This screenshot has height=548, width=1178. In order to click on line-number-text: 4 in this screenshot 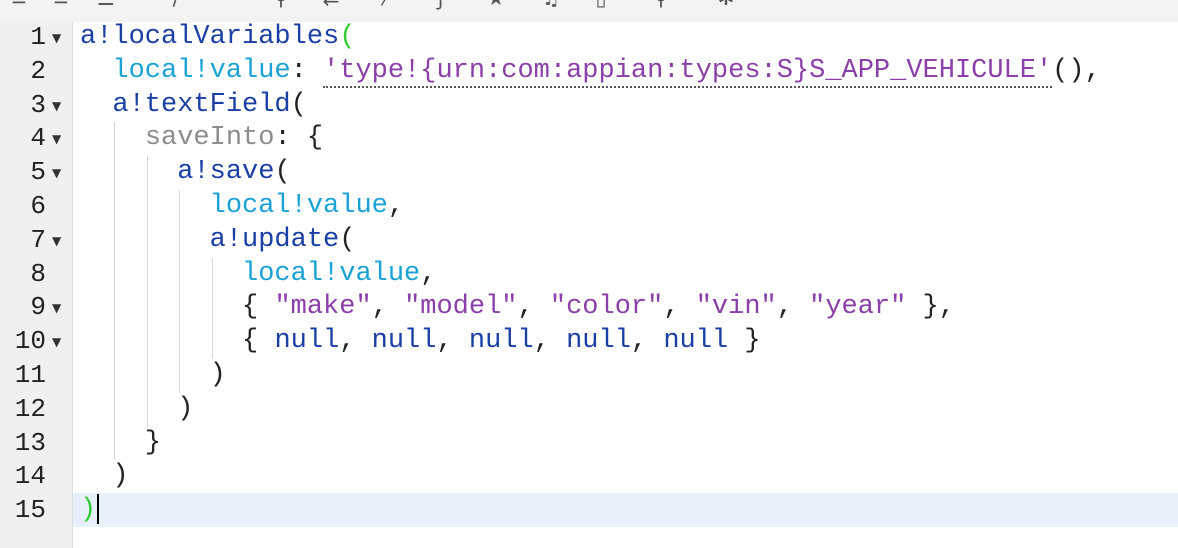, I will do `click(38, 138)`.